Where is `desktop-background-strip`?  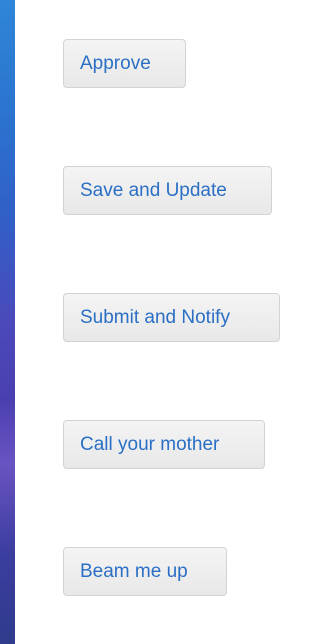 desktop-background-strip is located at coordinates (7, 322).